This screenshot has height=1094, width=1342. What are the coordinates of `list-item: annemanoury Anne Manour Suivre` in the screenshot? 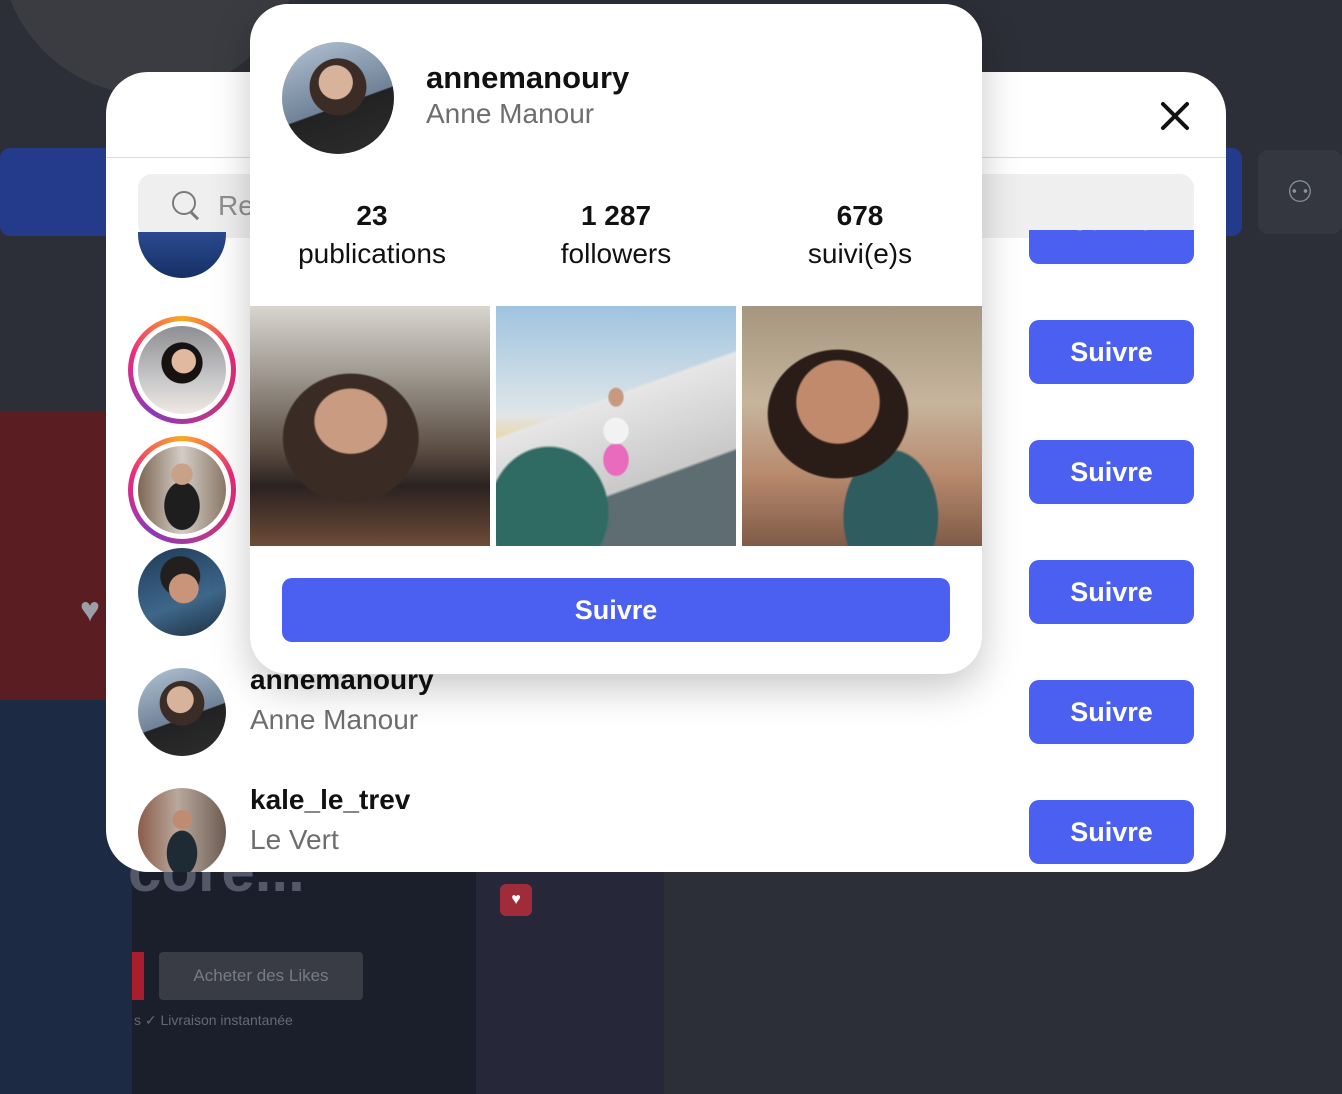 It's located at (666, 716).